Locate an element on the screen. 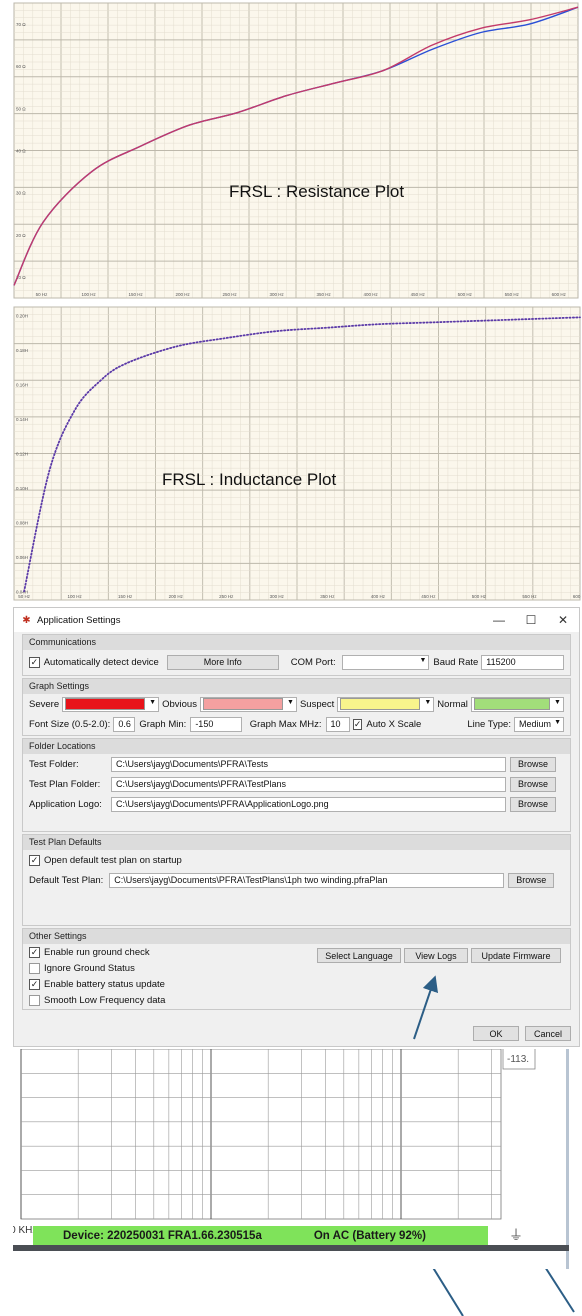 The image size is (582, 1316). severe-color-select: ▼ is located at coordinates (111, 704).